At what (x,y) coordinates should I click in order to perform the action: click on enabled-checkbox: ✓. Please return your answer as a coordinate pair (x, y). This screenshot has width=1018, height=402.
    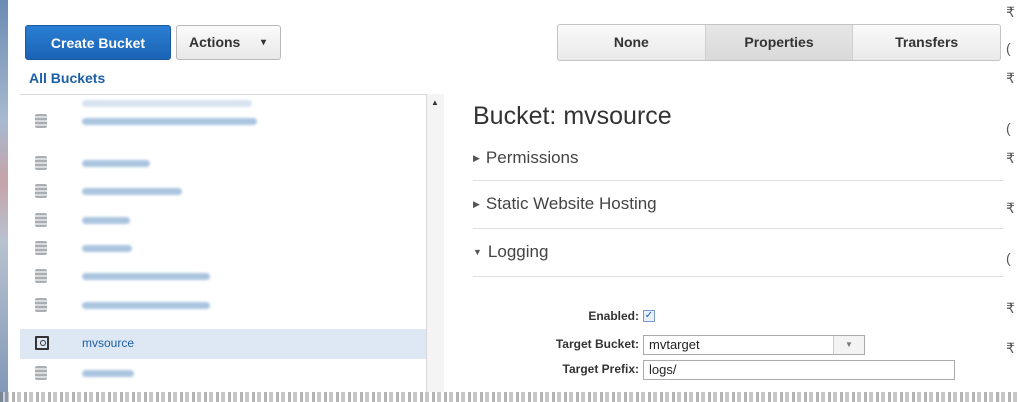
    Looking at the image, I should click on (649, 316).